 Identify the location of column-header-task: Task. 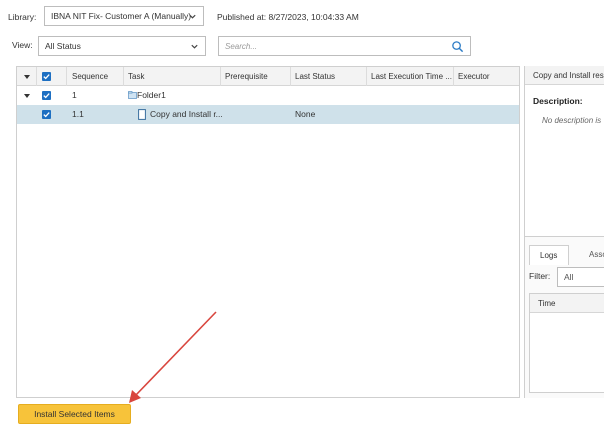
(172, 76).